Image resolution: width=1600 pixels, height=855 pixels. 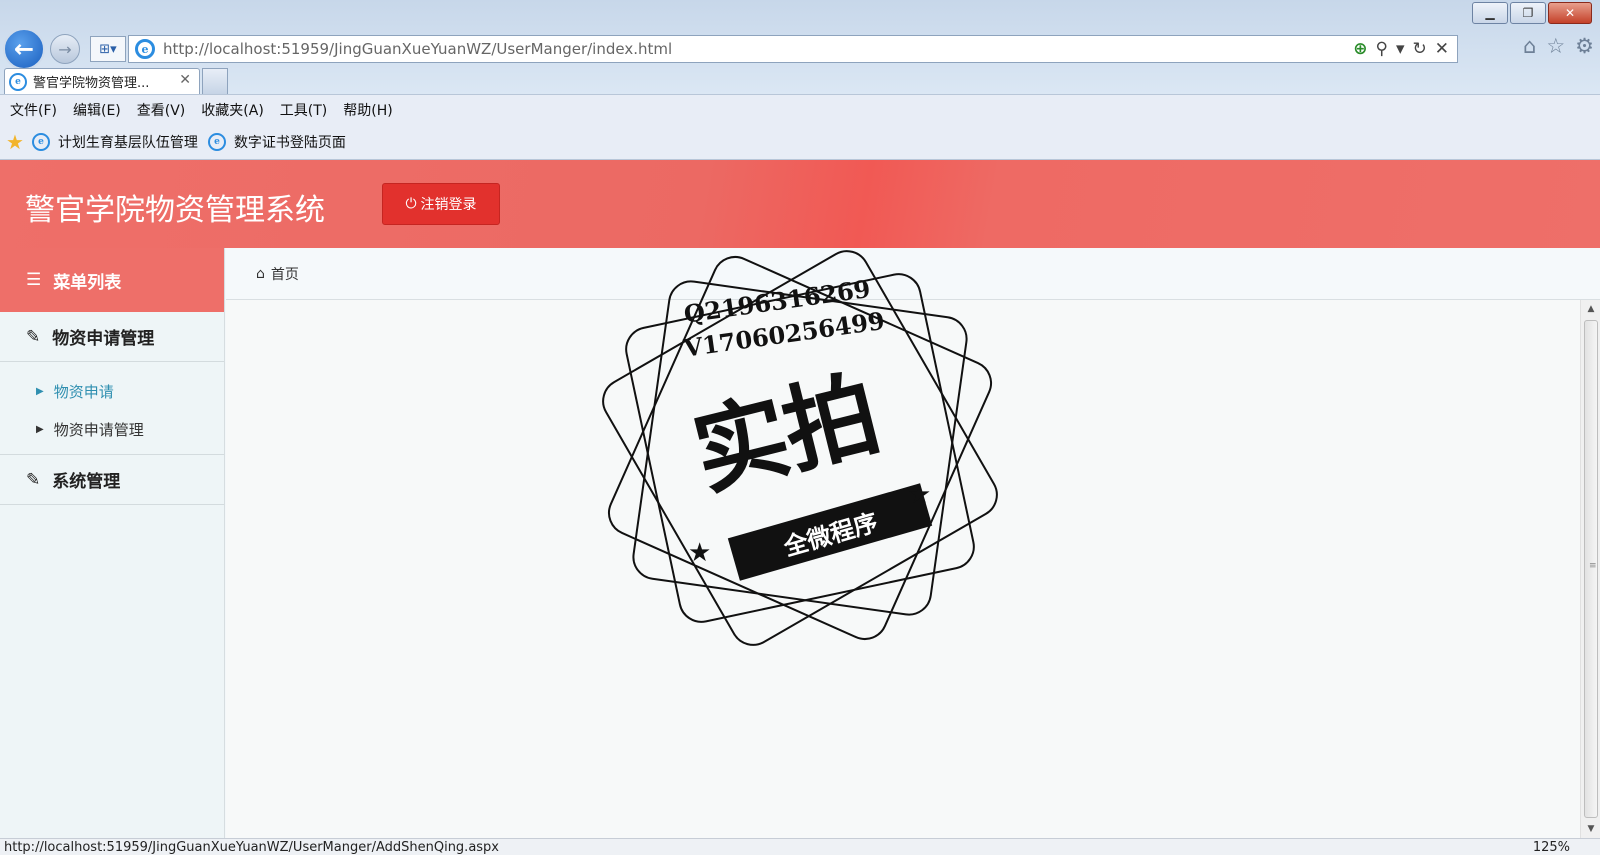 I want to click on favorite-link-1: e 计划生育基层队伍管理, so click(x=114, y=142).